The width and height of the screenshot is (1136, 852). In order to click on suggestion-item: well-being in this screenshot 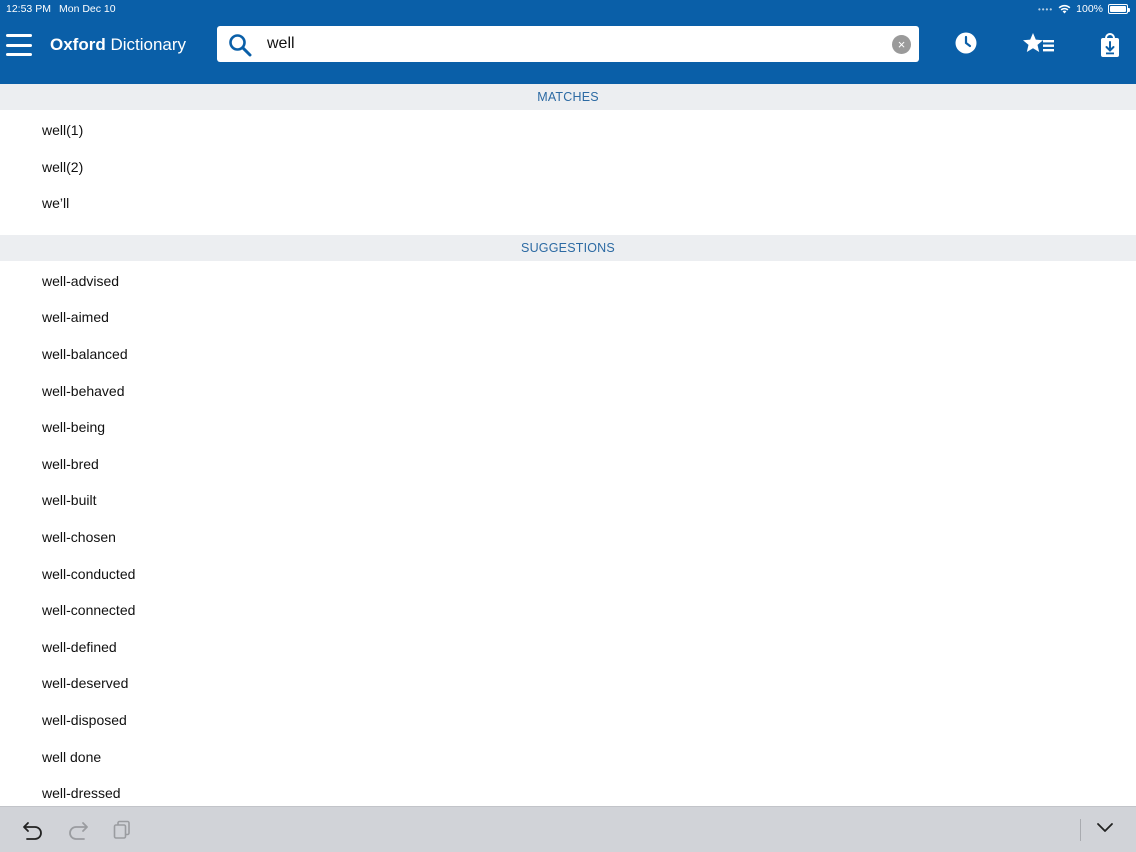, I will do `click(568, 427)`.